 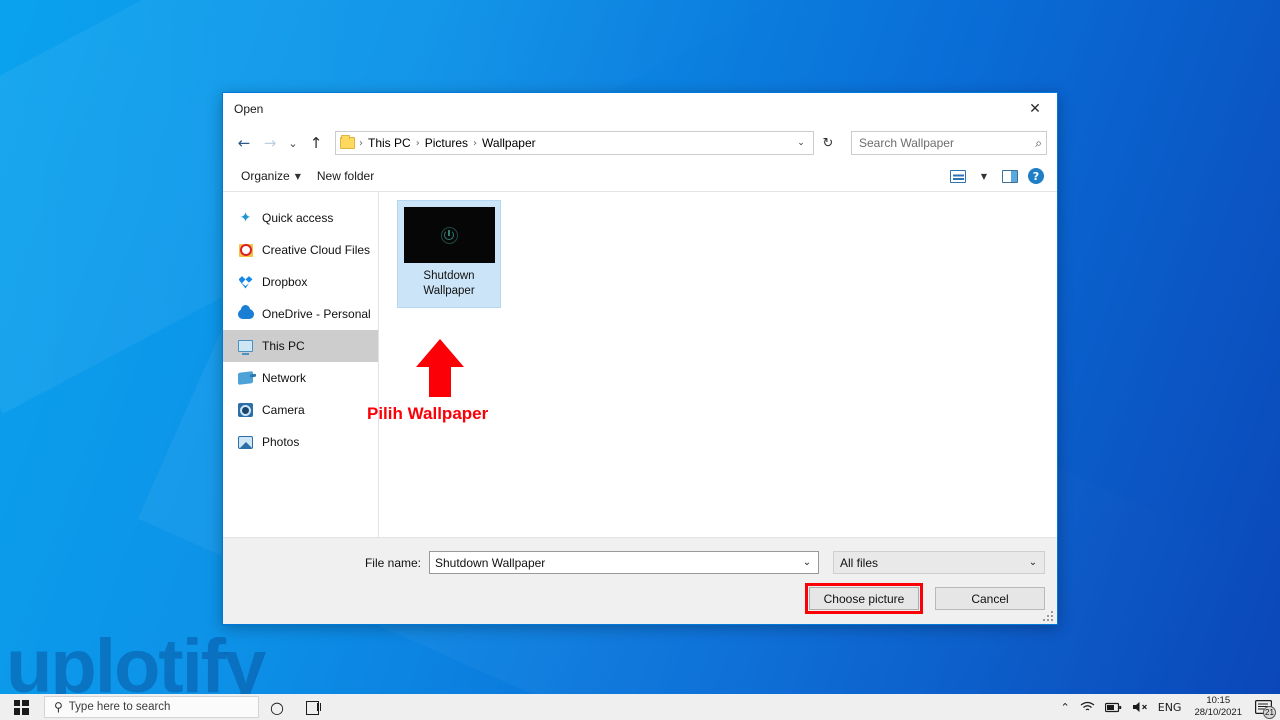 I want to click on file-name-chevron-down-icon: ⌄, so click(x=807, y=562).